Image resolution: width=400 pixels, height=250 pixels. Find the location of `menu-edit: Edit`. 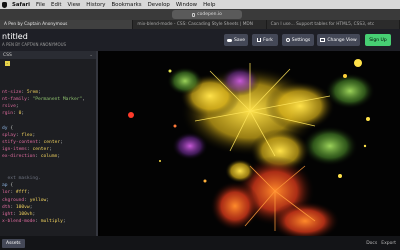

menu-edit: Edit is located at coordinates (56, 5).